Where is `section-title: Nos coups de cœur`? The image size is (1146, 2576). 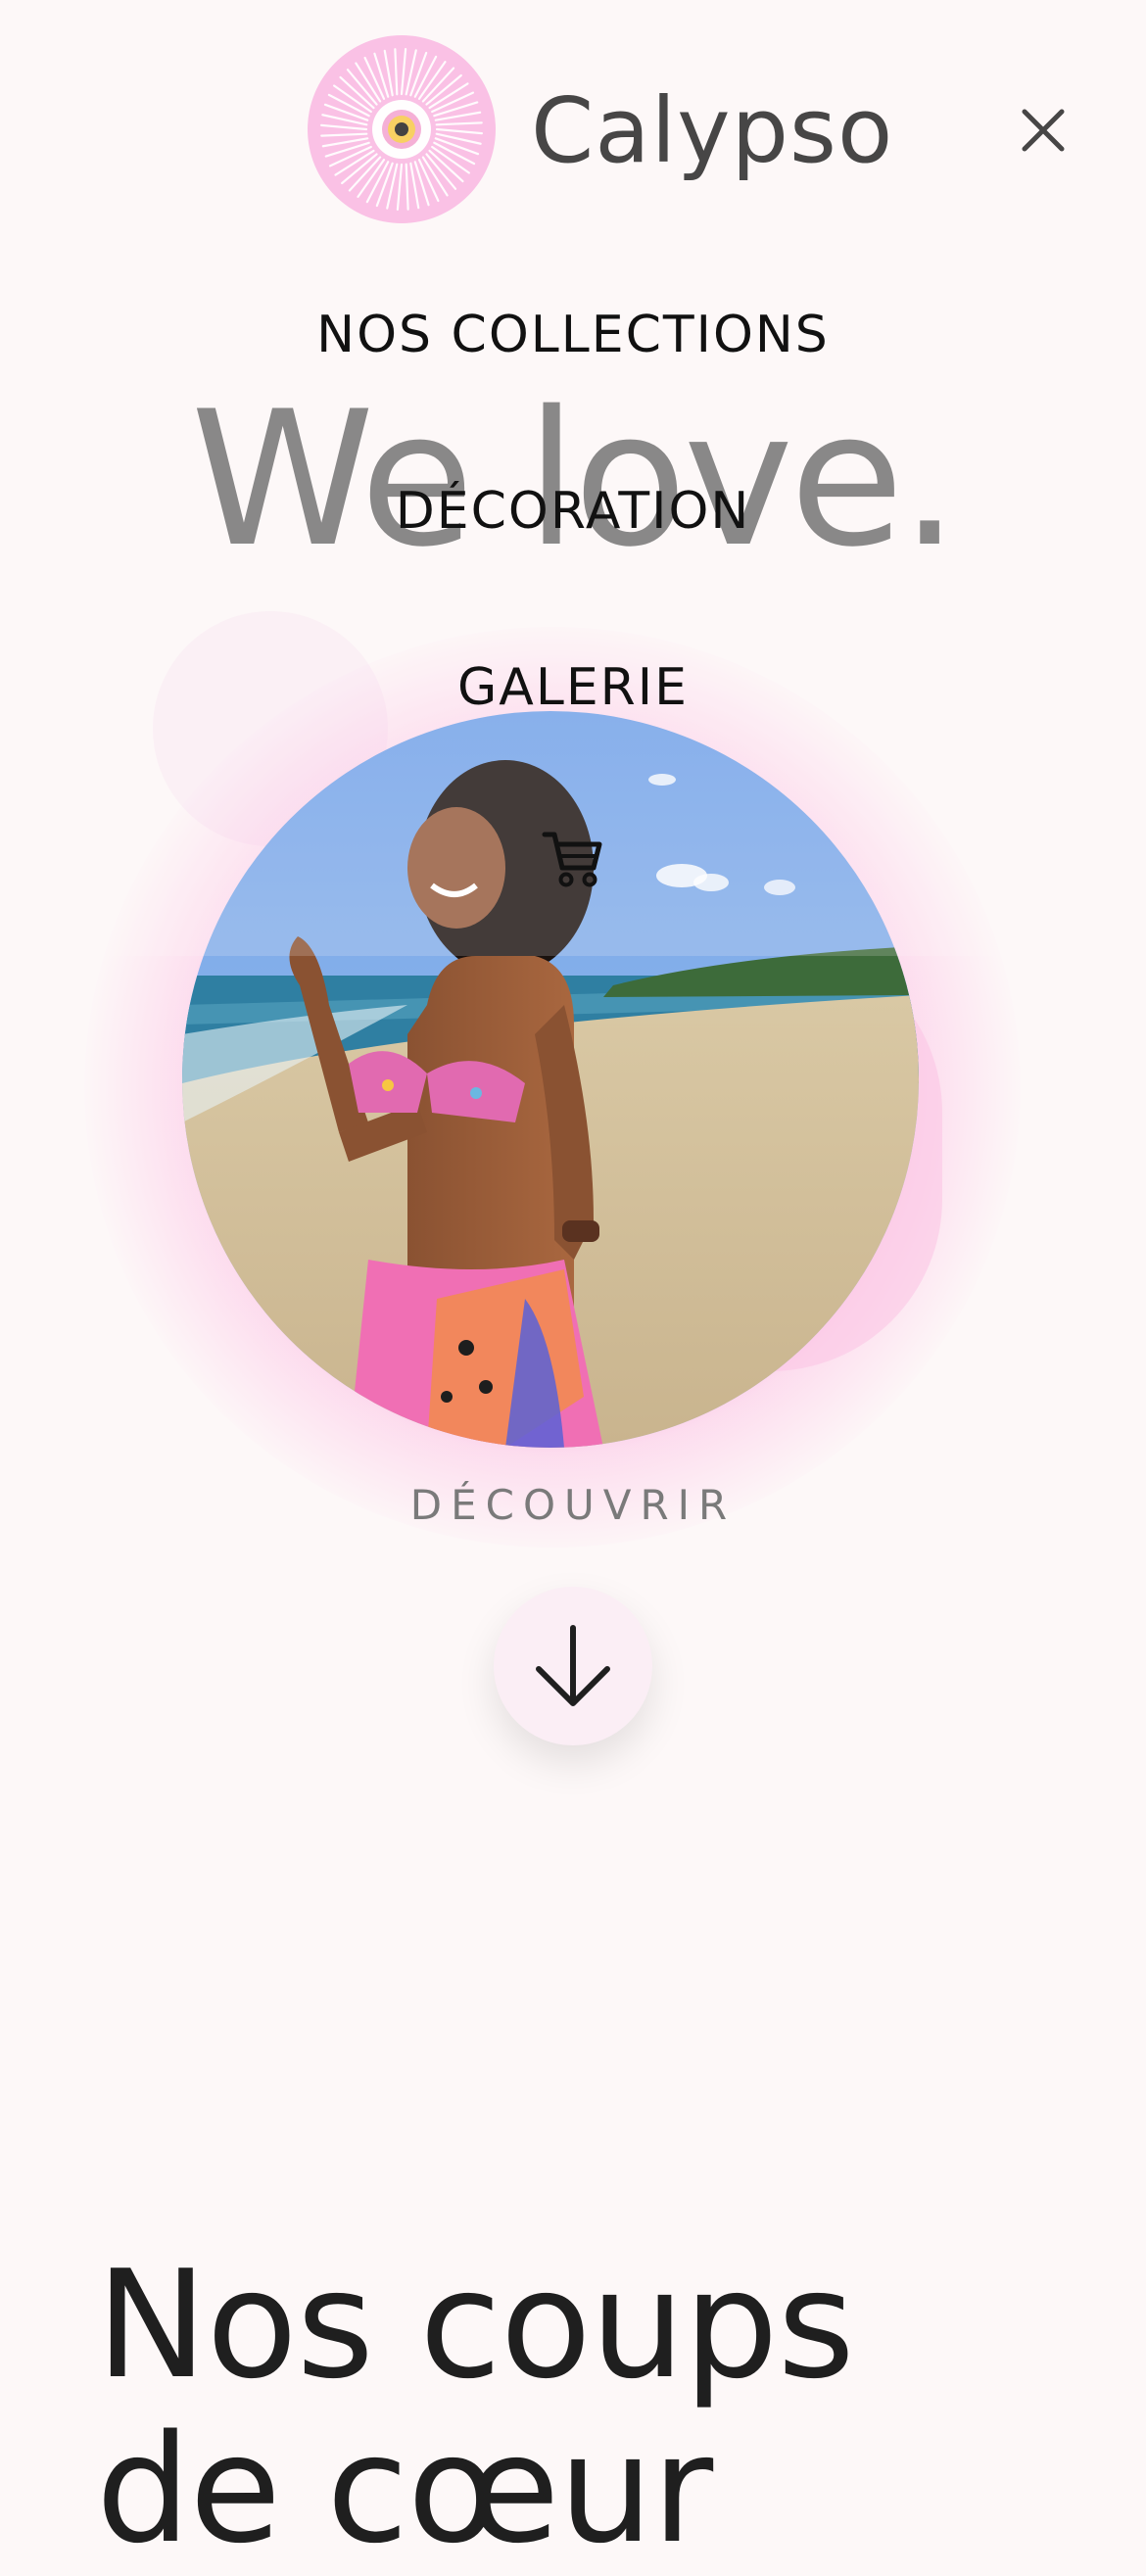 section-title: Nos coups de cœur is located at coordinates (475, 2407).